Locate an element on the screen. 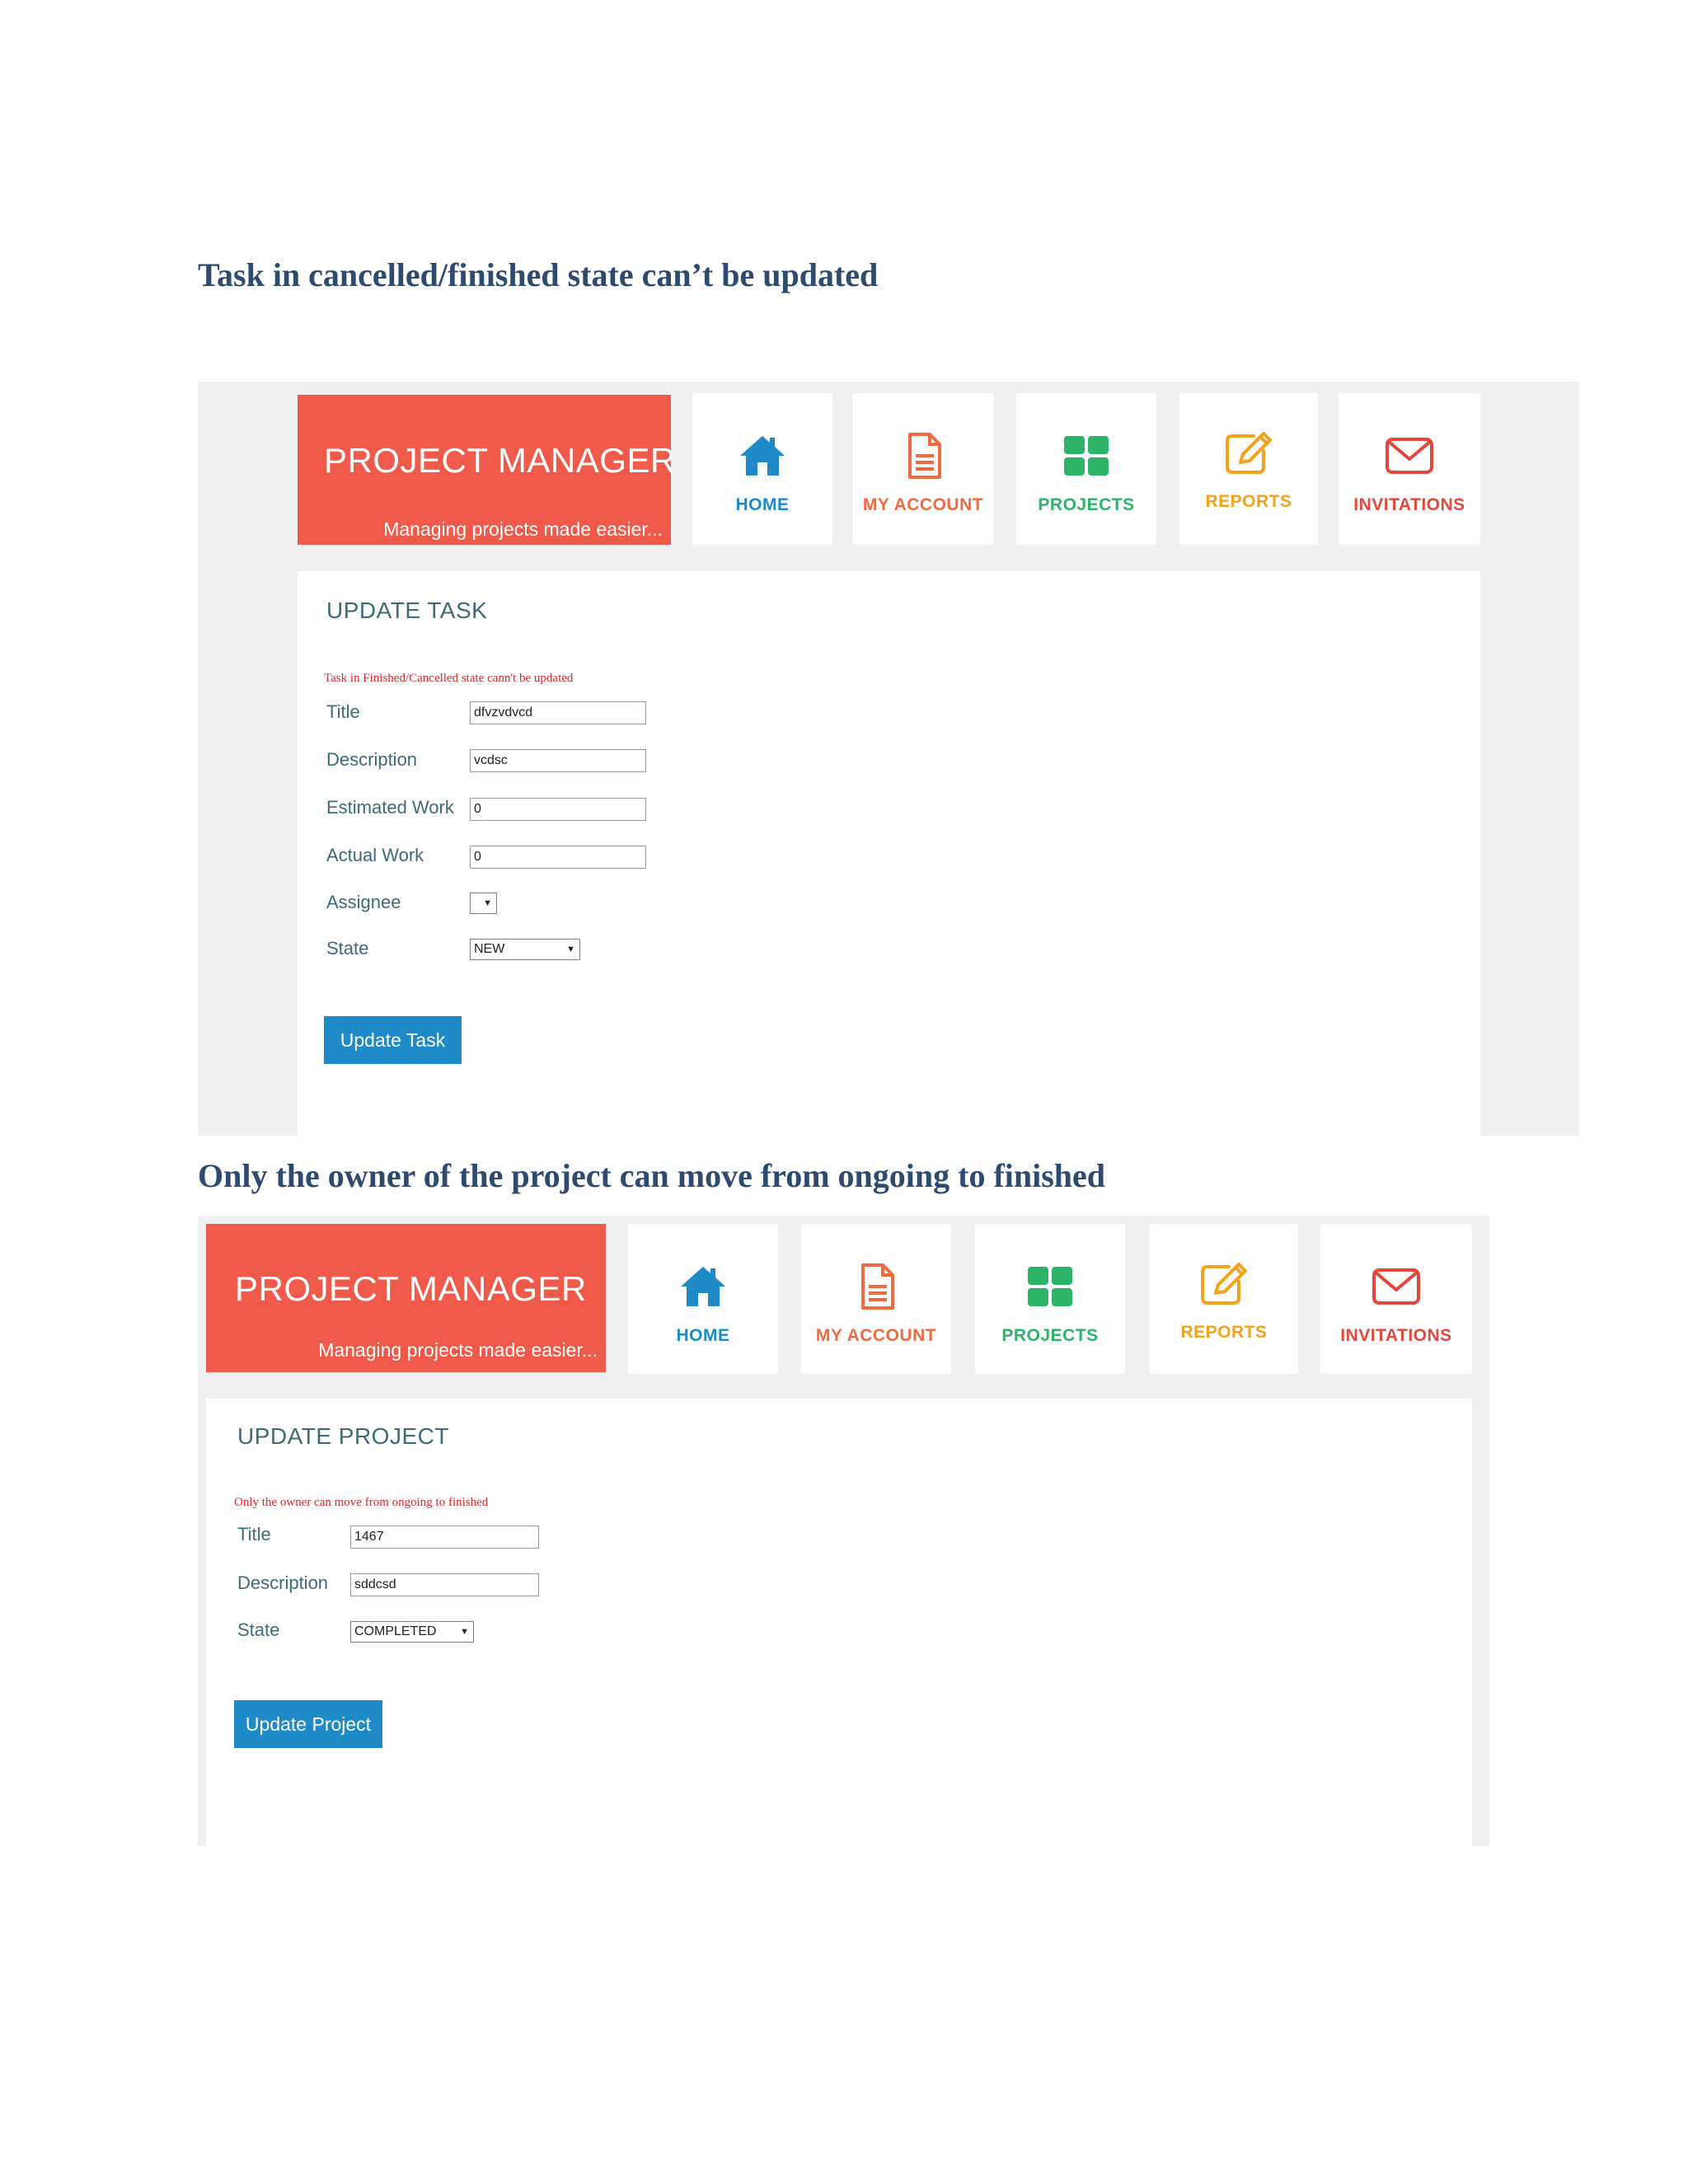 This screenshot has width=1688, height=2184. update-project-button: Update Project is located at coordinates (308, 1724).